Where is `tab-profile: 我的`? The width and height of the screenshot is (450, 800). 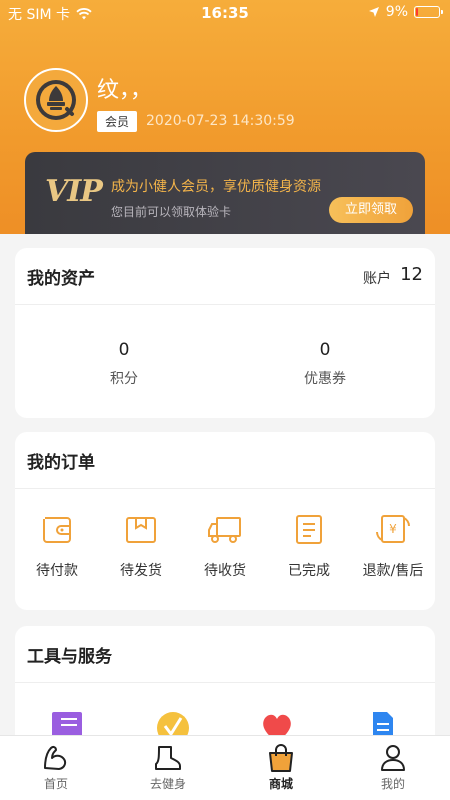 tab-profile: 我的 is located at coordinates (393, 768).